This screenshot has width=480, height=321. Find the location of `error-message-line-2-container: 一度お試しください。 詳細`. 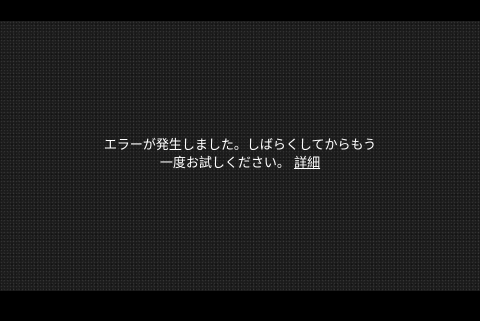

error-message-line-2-container: 一度お試しください。 詳細 is located at coordinates (240, 164).